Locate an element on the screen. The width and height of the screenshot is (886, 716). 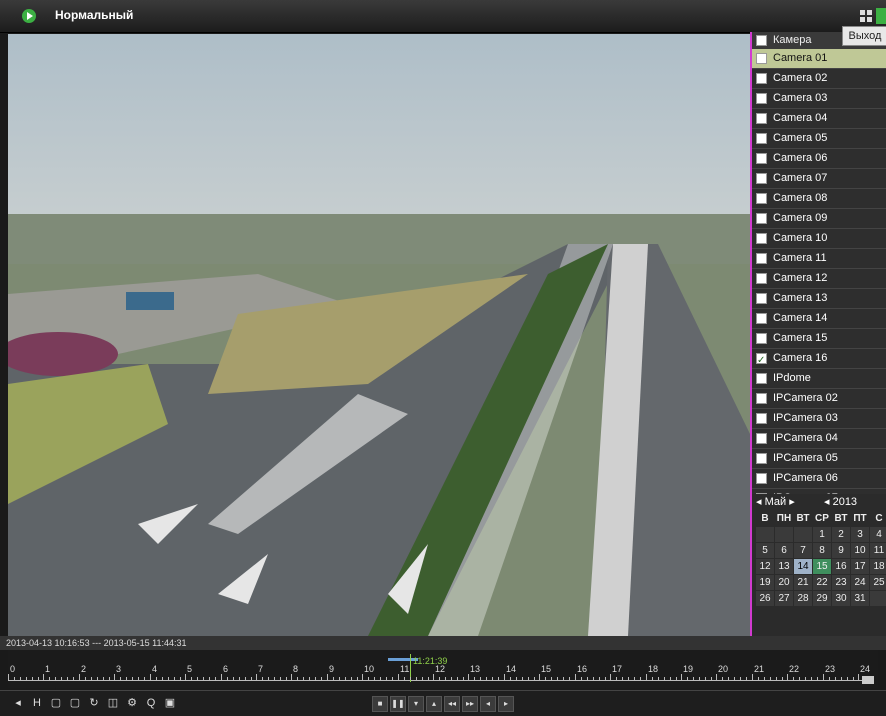
camera-item: Camera 07 is located at coordinates (819, 179).